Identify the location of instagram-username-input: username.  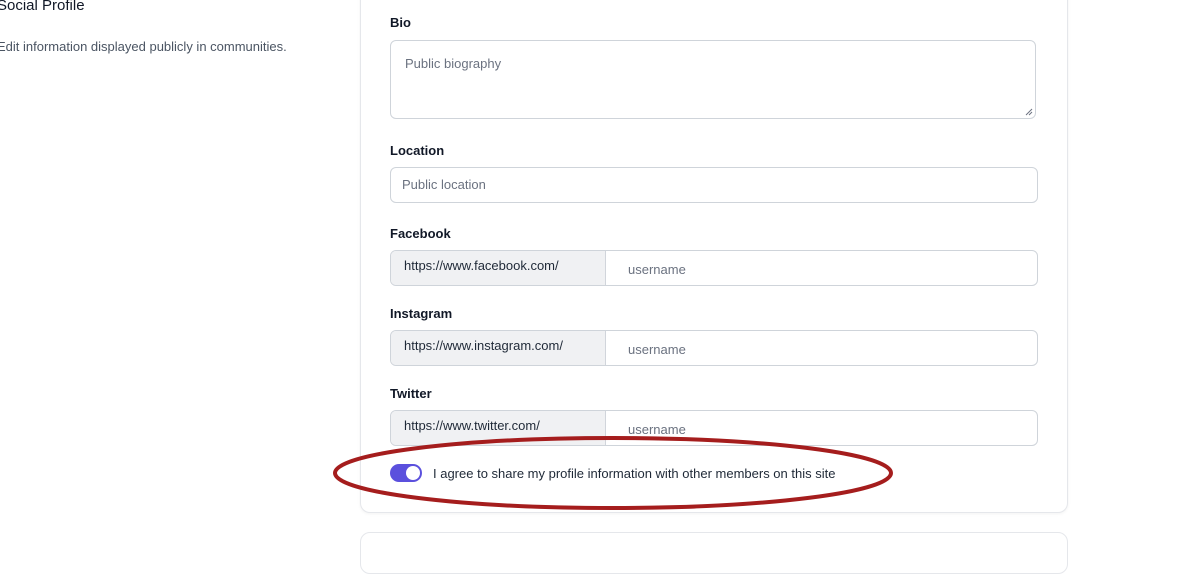
(821, 349).